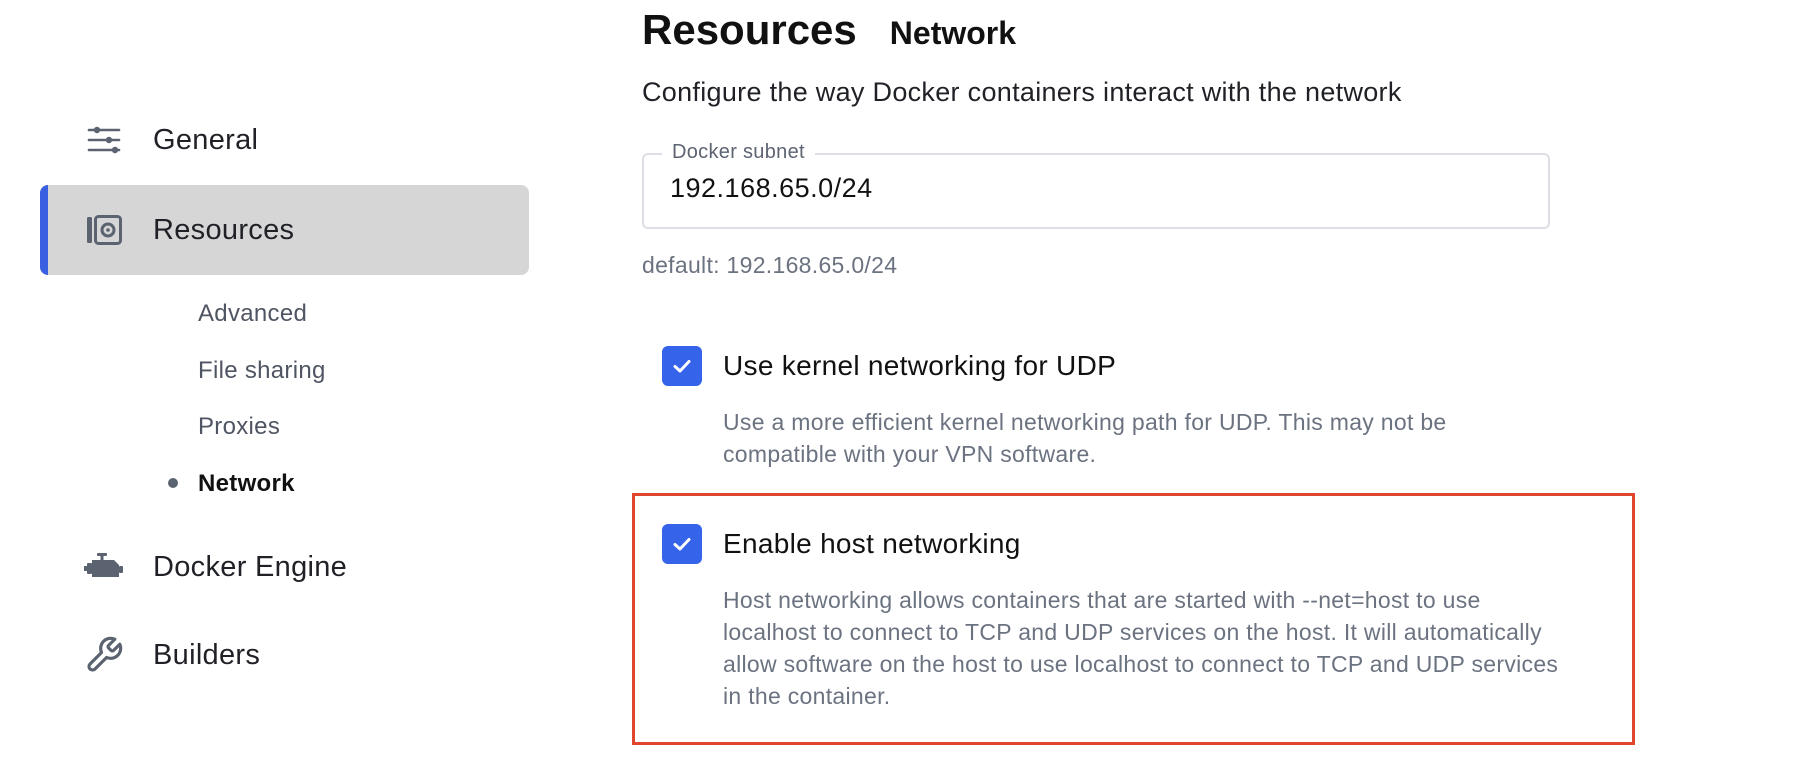 The height and width of the screenshot is (760, 1810). What do you see at coordinates (1100, 188) in the screenshot?
I see `docker-subnet-input` at bounding box center [1100, 188].